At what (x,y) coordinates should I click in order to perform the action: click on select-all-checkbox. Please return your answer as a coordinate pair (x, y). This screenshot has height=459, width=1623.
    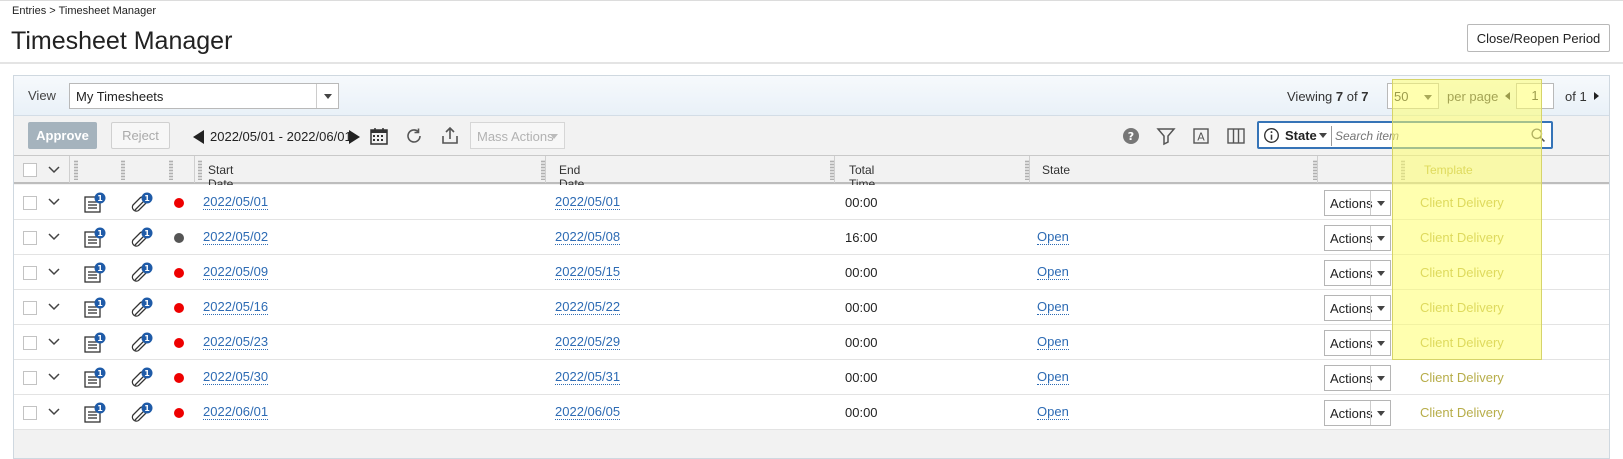
    Looking at the image, I should click on (30, 170).